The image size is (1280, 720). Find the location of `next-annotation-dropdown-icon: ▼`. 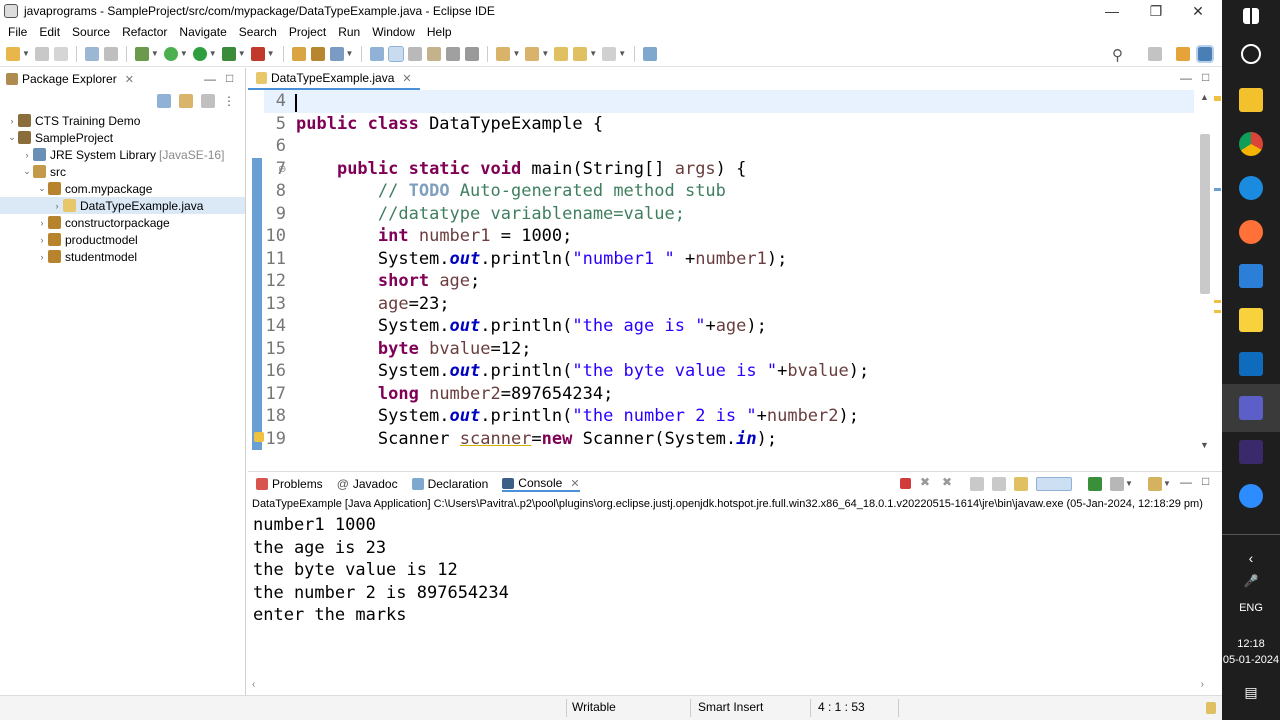

next-annotation-dropdown-icon: ▼ is located at coordinates (516, 53).